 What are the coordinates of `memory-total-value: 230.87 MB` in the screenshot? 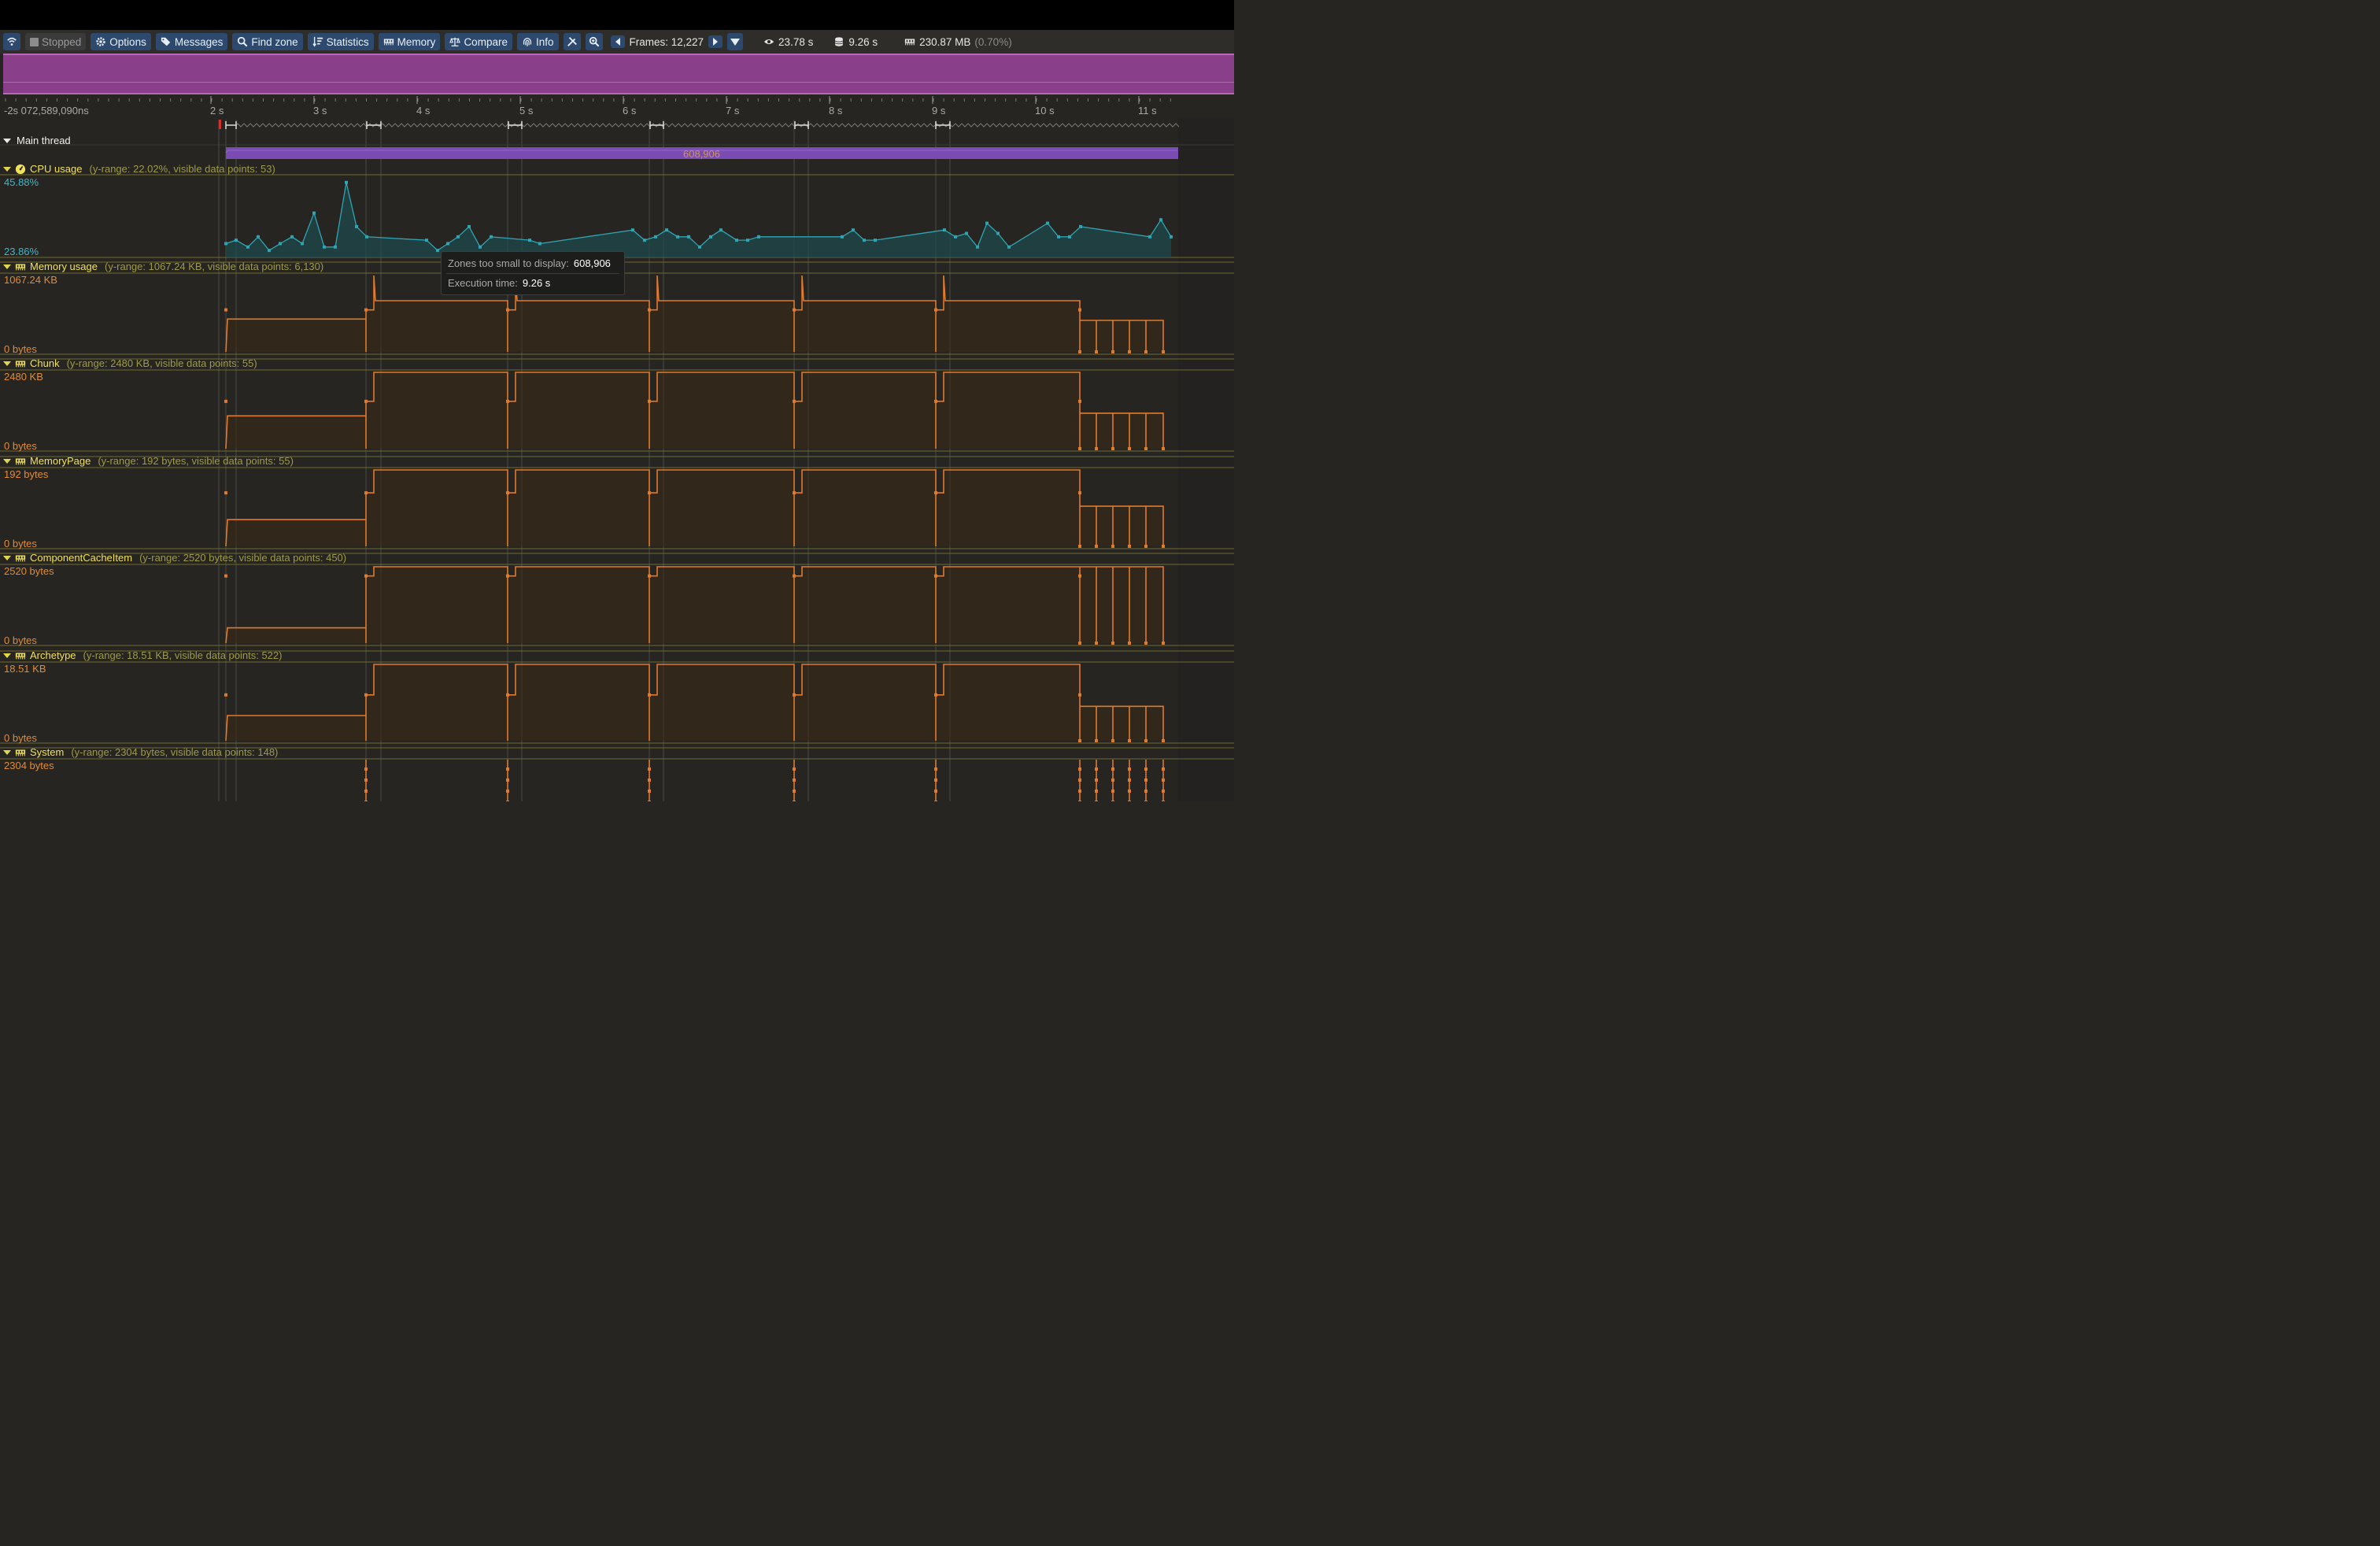 It's located at (945, 41).